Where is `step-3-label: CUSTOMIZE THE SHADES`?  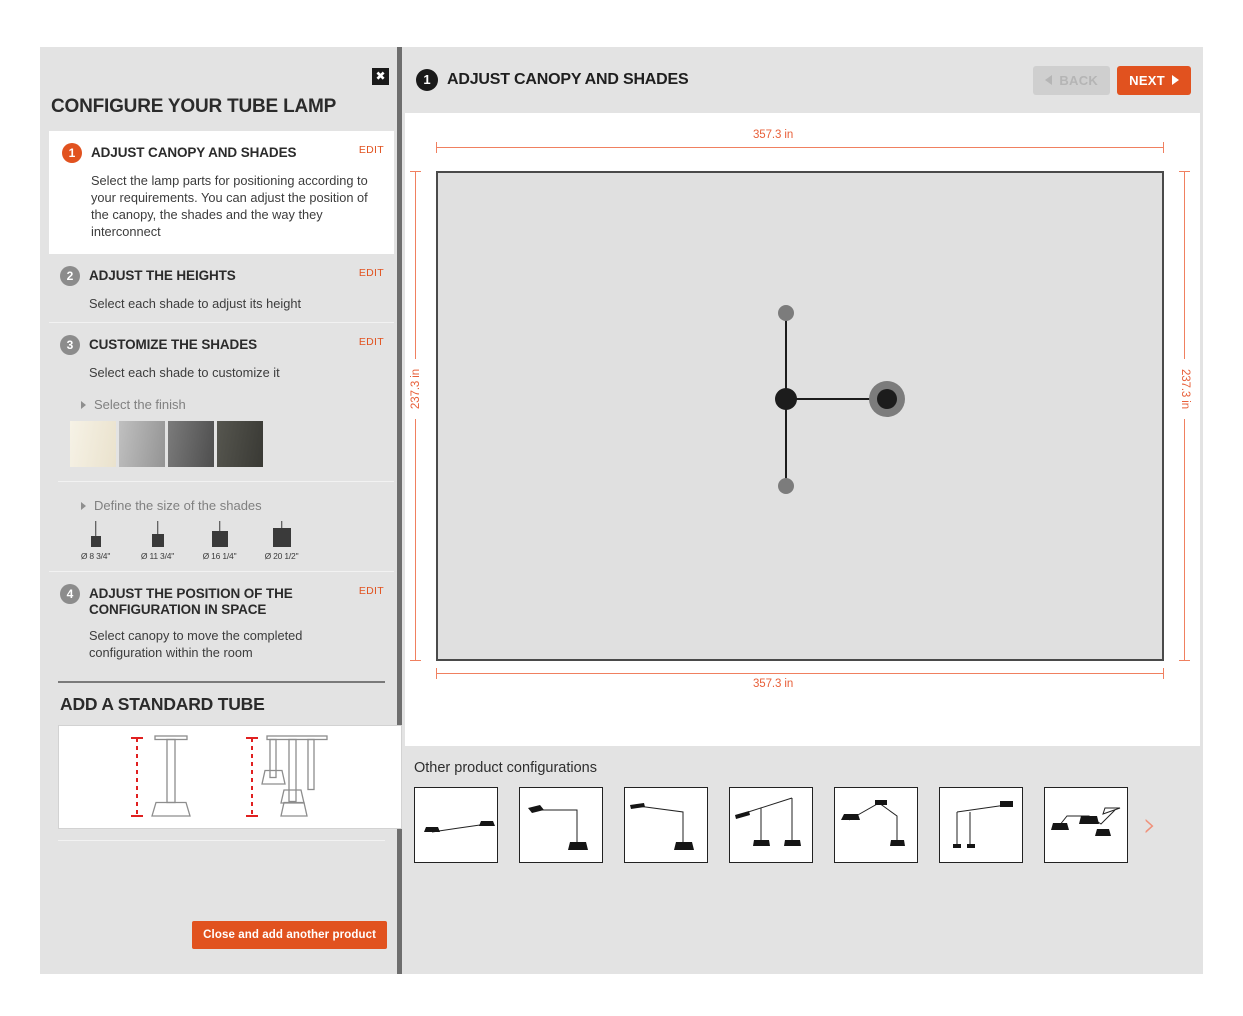 step-3-label: CUSTOMIZE THE SHADES is located at coordinates (173, 344).